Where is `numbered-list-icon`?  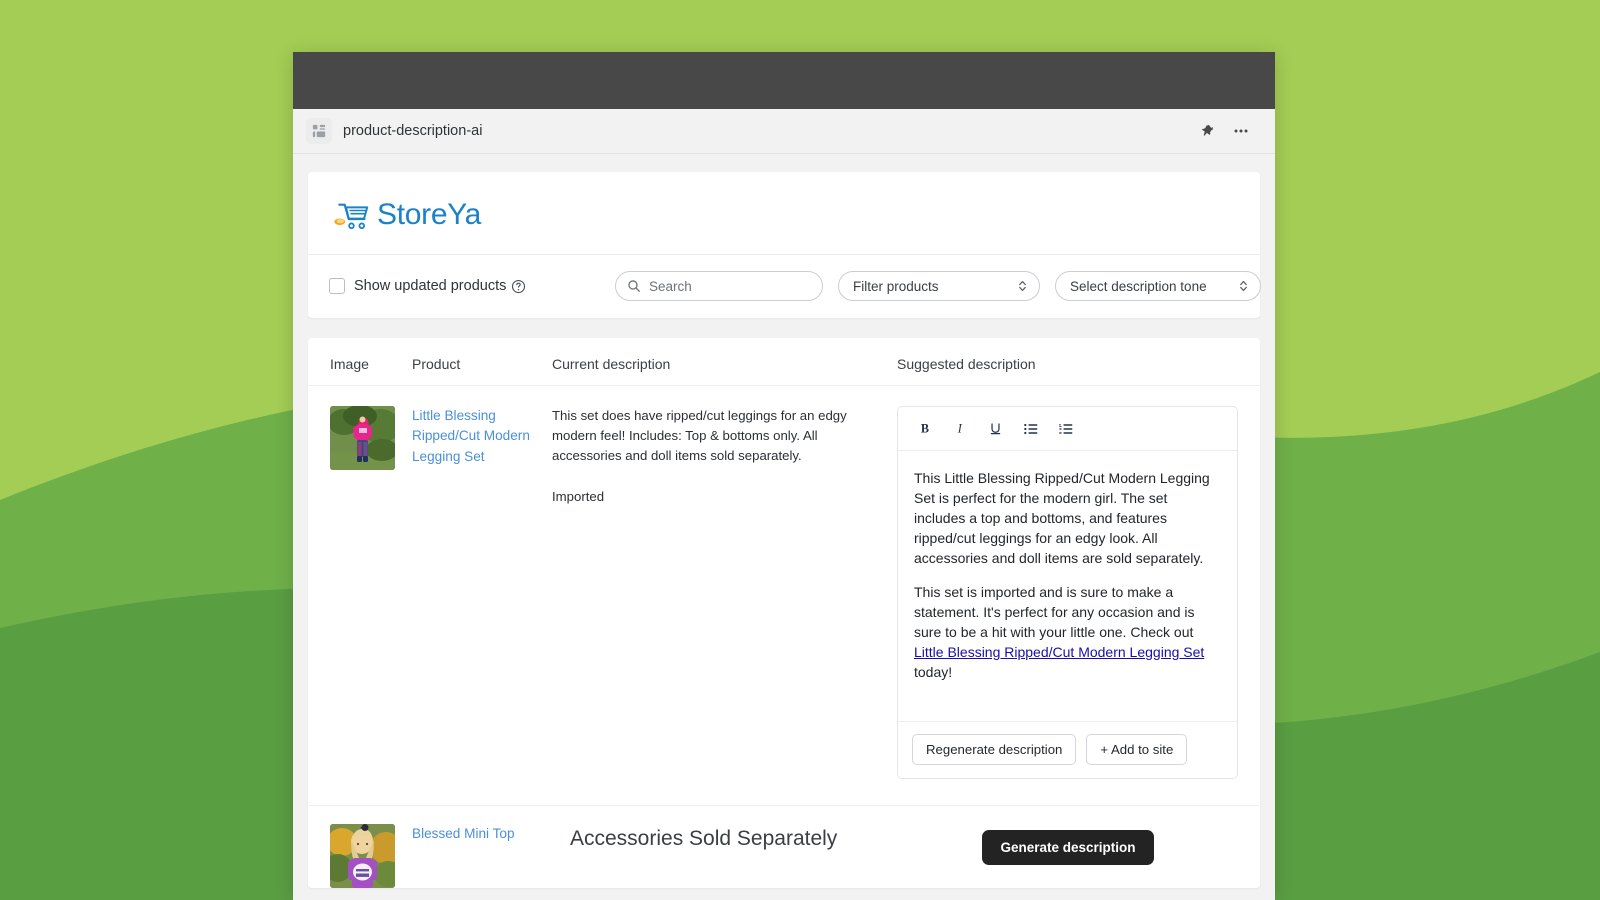 numbered-list-icon is located at coordinates (1065, 428).